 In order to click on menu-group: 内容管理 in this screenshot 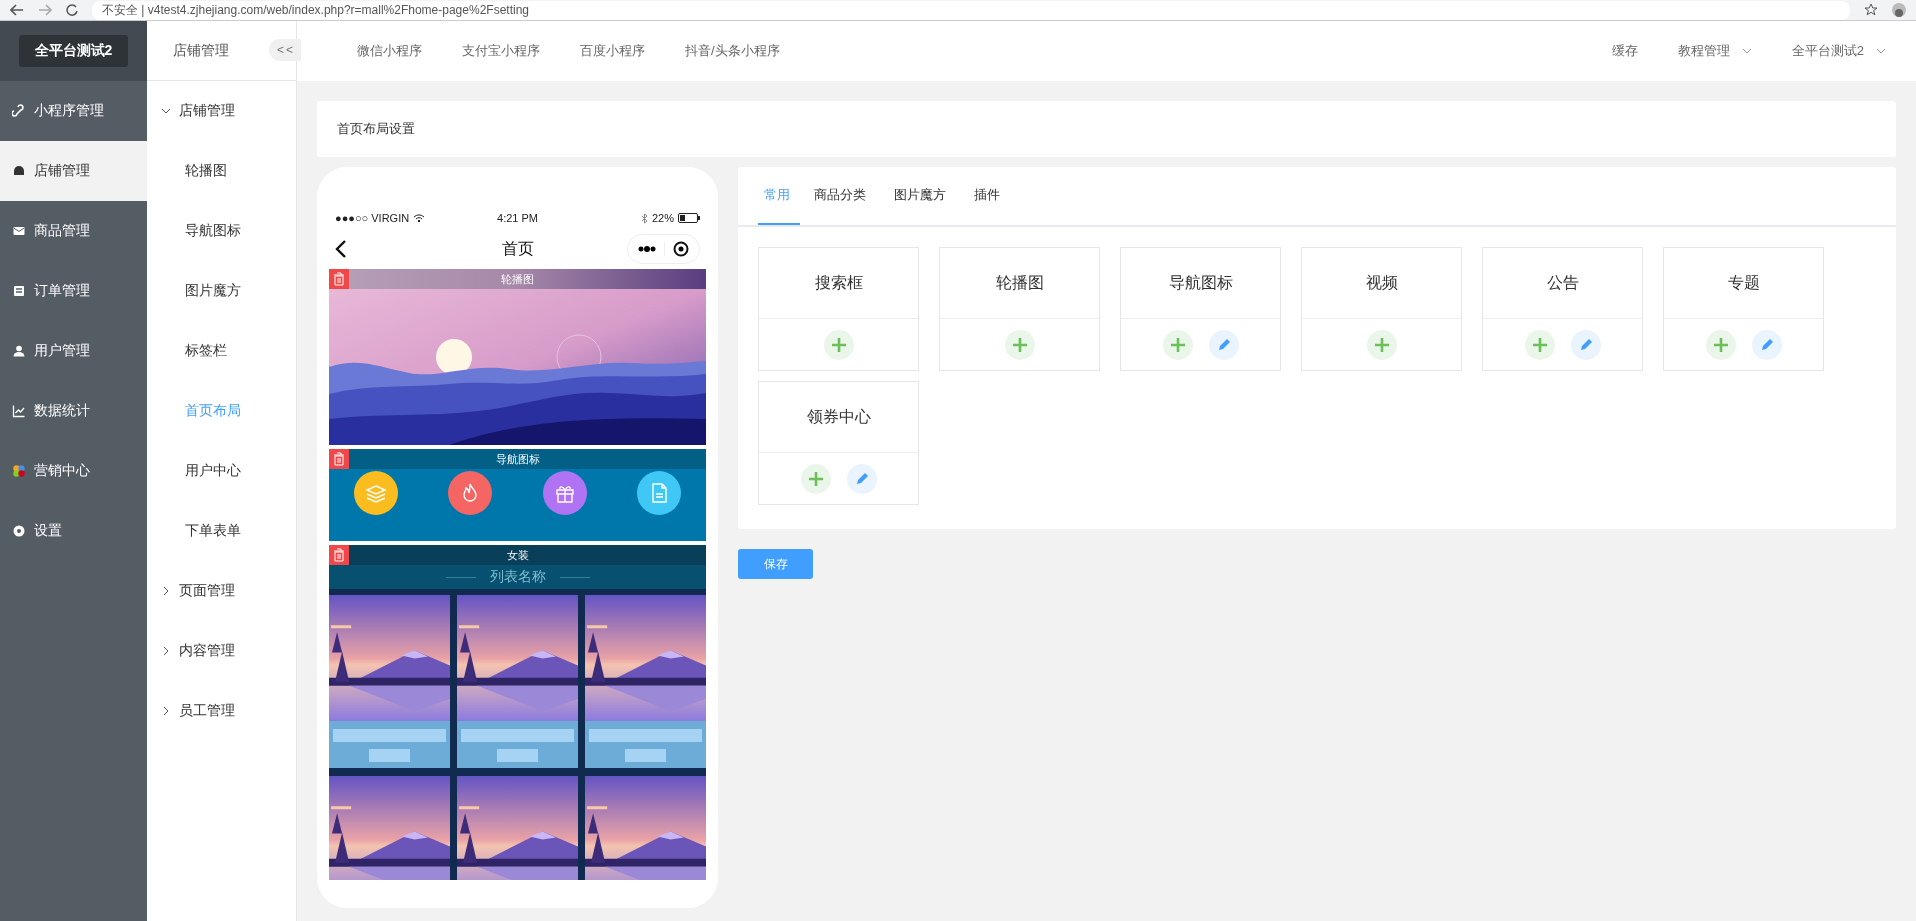, I will do `click(221, 651)`.